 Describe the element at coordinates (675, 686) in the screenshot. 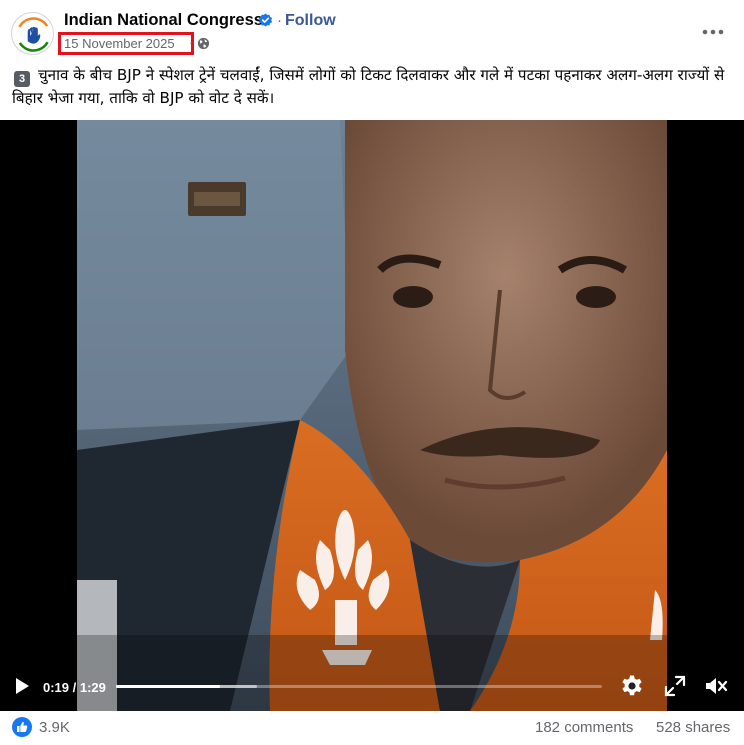

I see `fullscreen-icon` at that location.